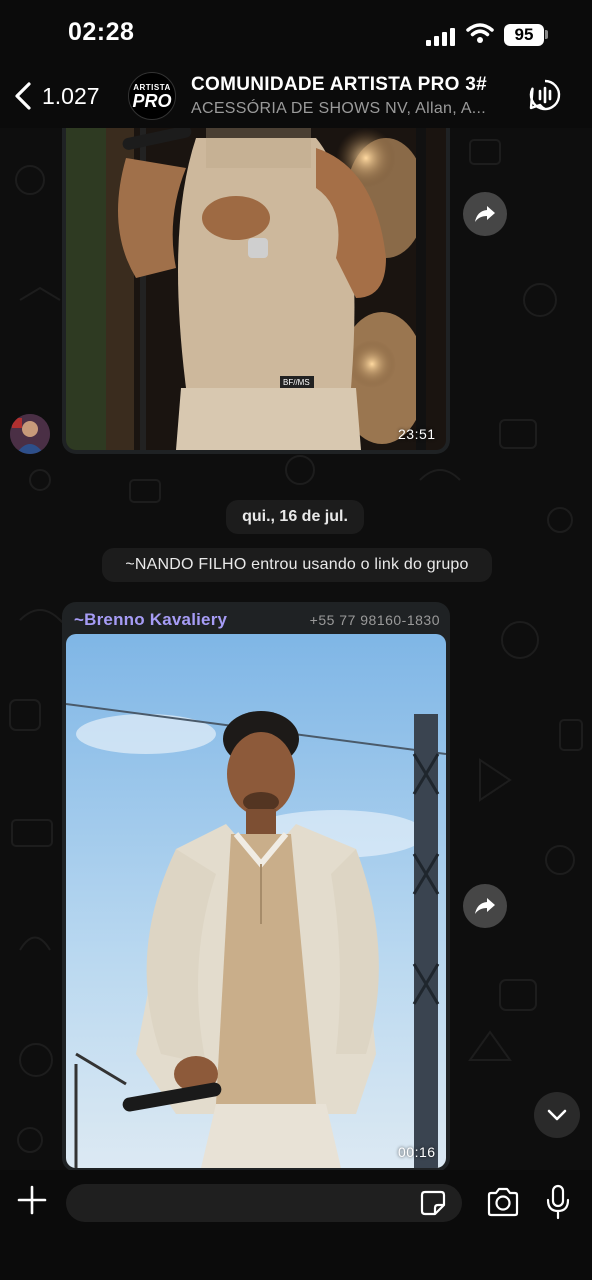 Image resolution: width=592 pixels, height=1280 pixels. Describe the element at coordinates (264, 1203) in the screenshot. I see `message-input` at that location.